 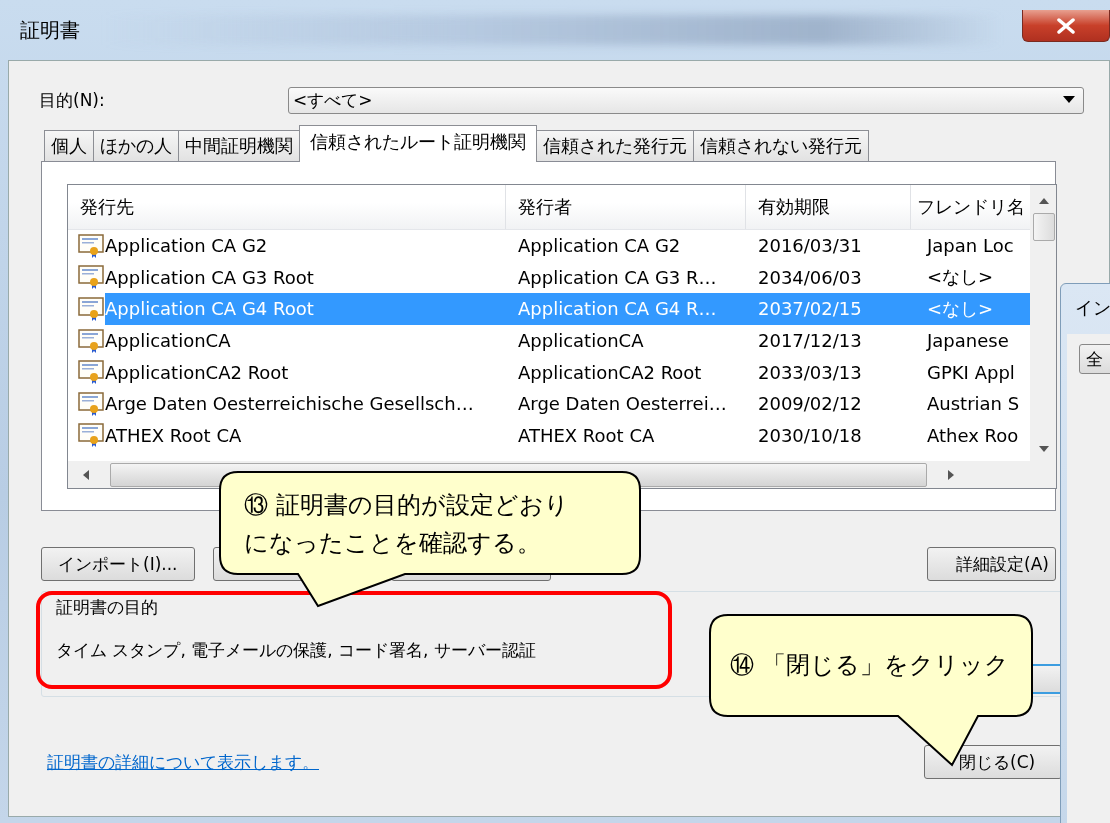 What do you see at coordinates (869, 665) in the screenshot?
I see `callout-text: ⑭ 「閉じる」をクリック` at bounding box center [869, 665].